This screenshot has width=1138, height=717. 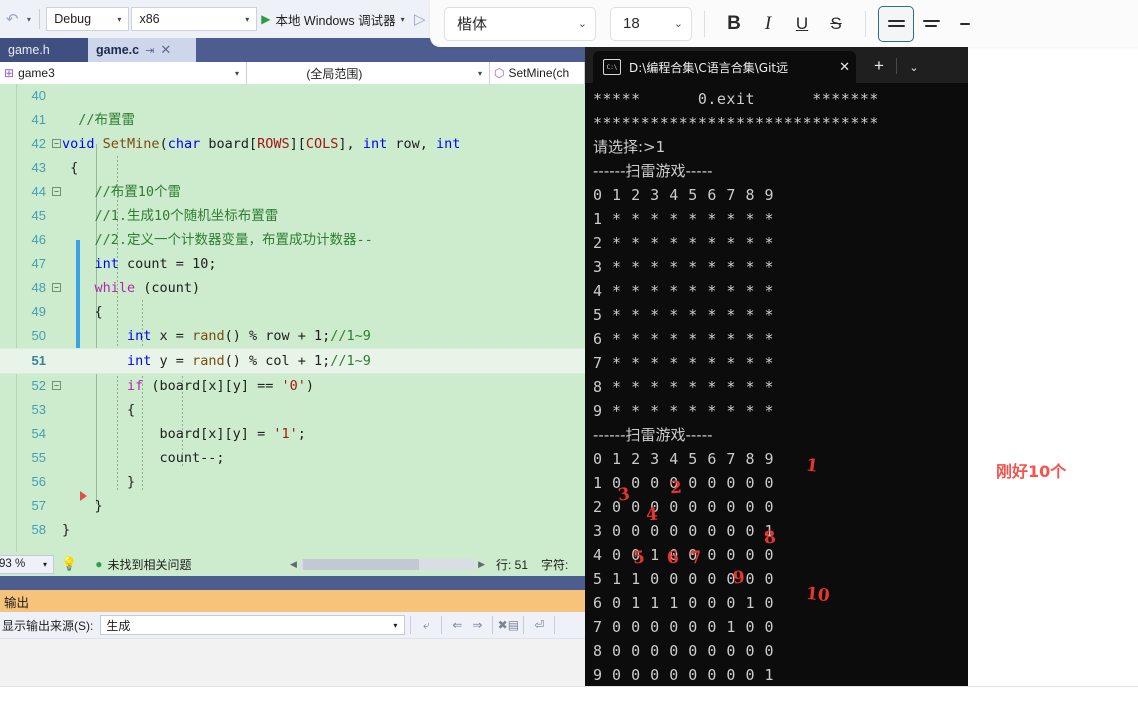 I want to click on code-line: 49 {, so click(x=292, y=312).